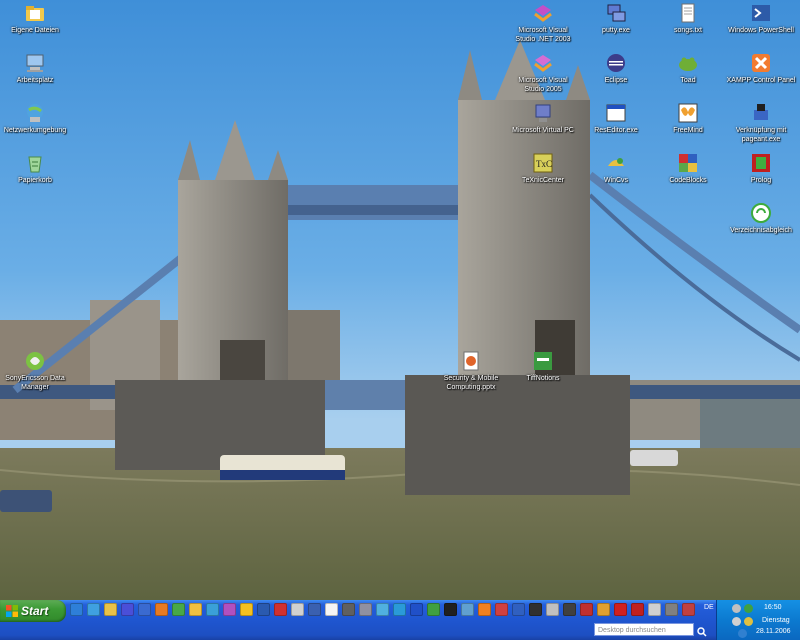 The height and width of the screenshot is (642, 800). I want to click on ie-icon, so click(76, 609).